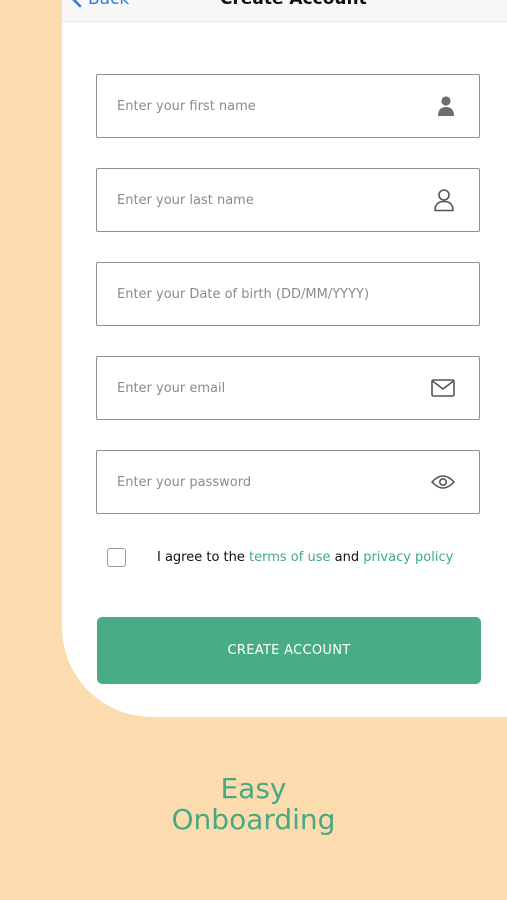 This screenshot has height=900, width=507. I want to click on agreement-conjunction: and, so click(347, 557).